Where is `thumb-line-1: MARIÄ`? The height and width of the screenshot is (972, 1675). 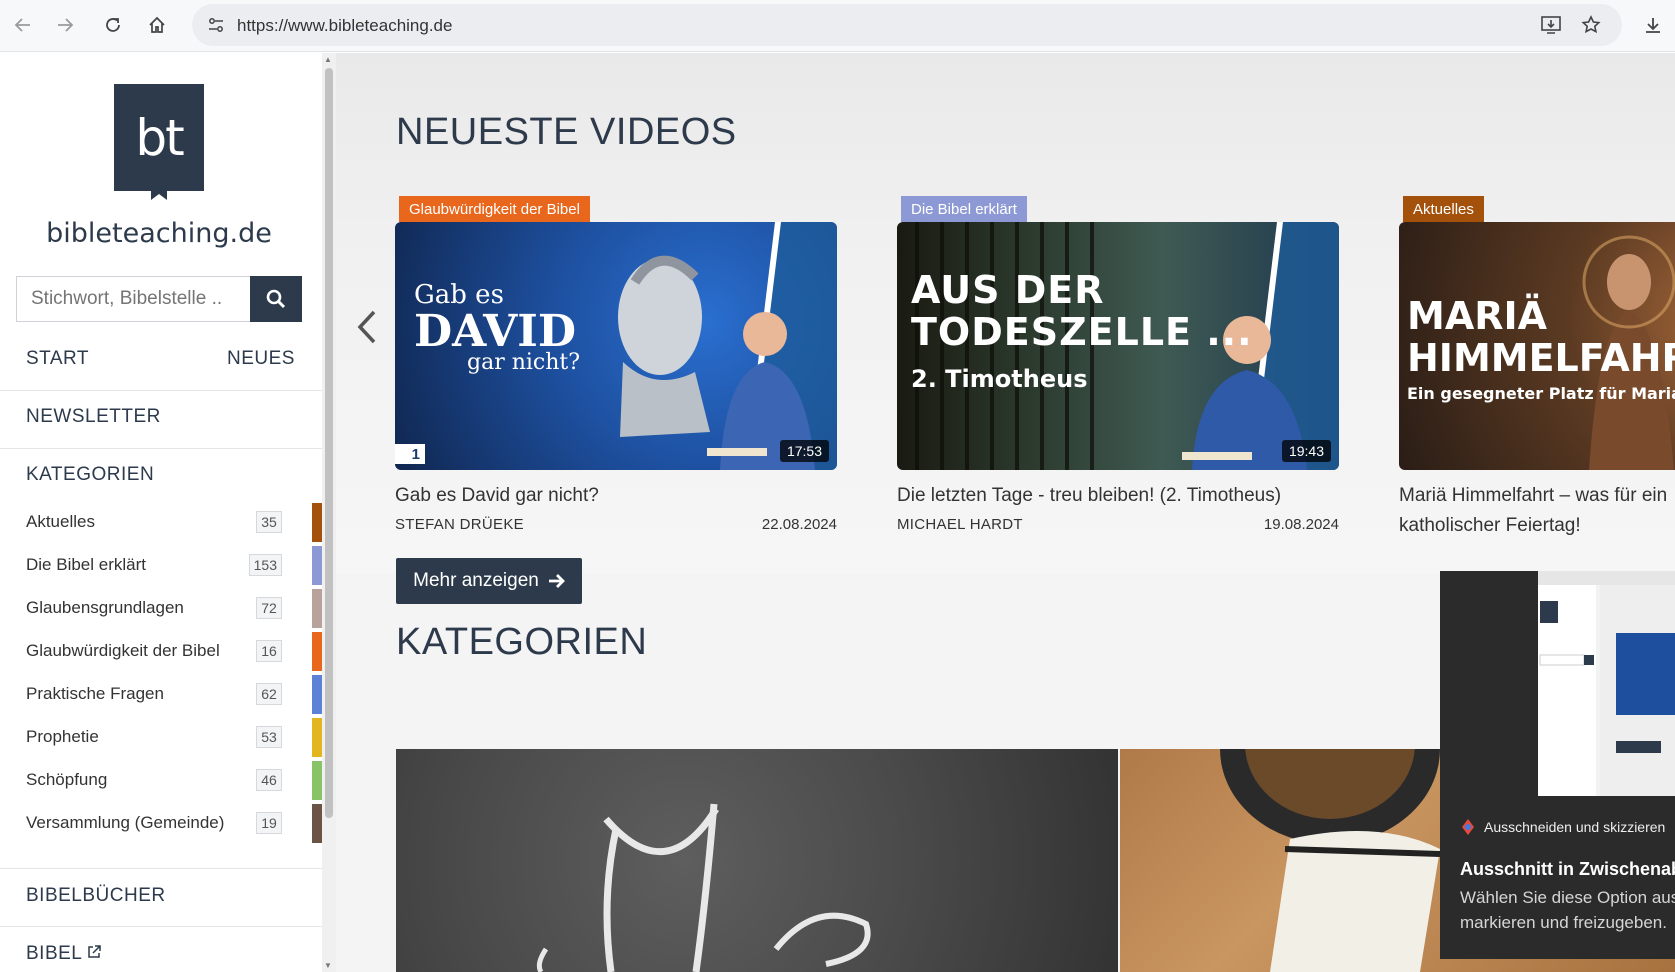
thumb-line-1: MARIÄ is located at coordinates (1477, 316).